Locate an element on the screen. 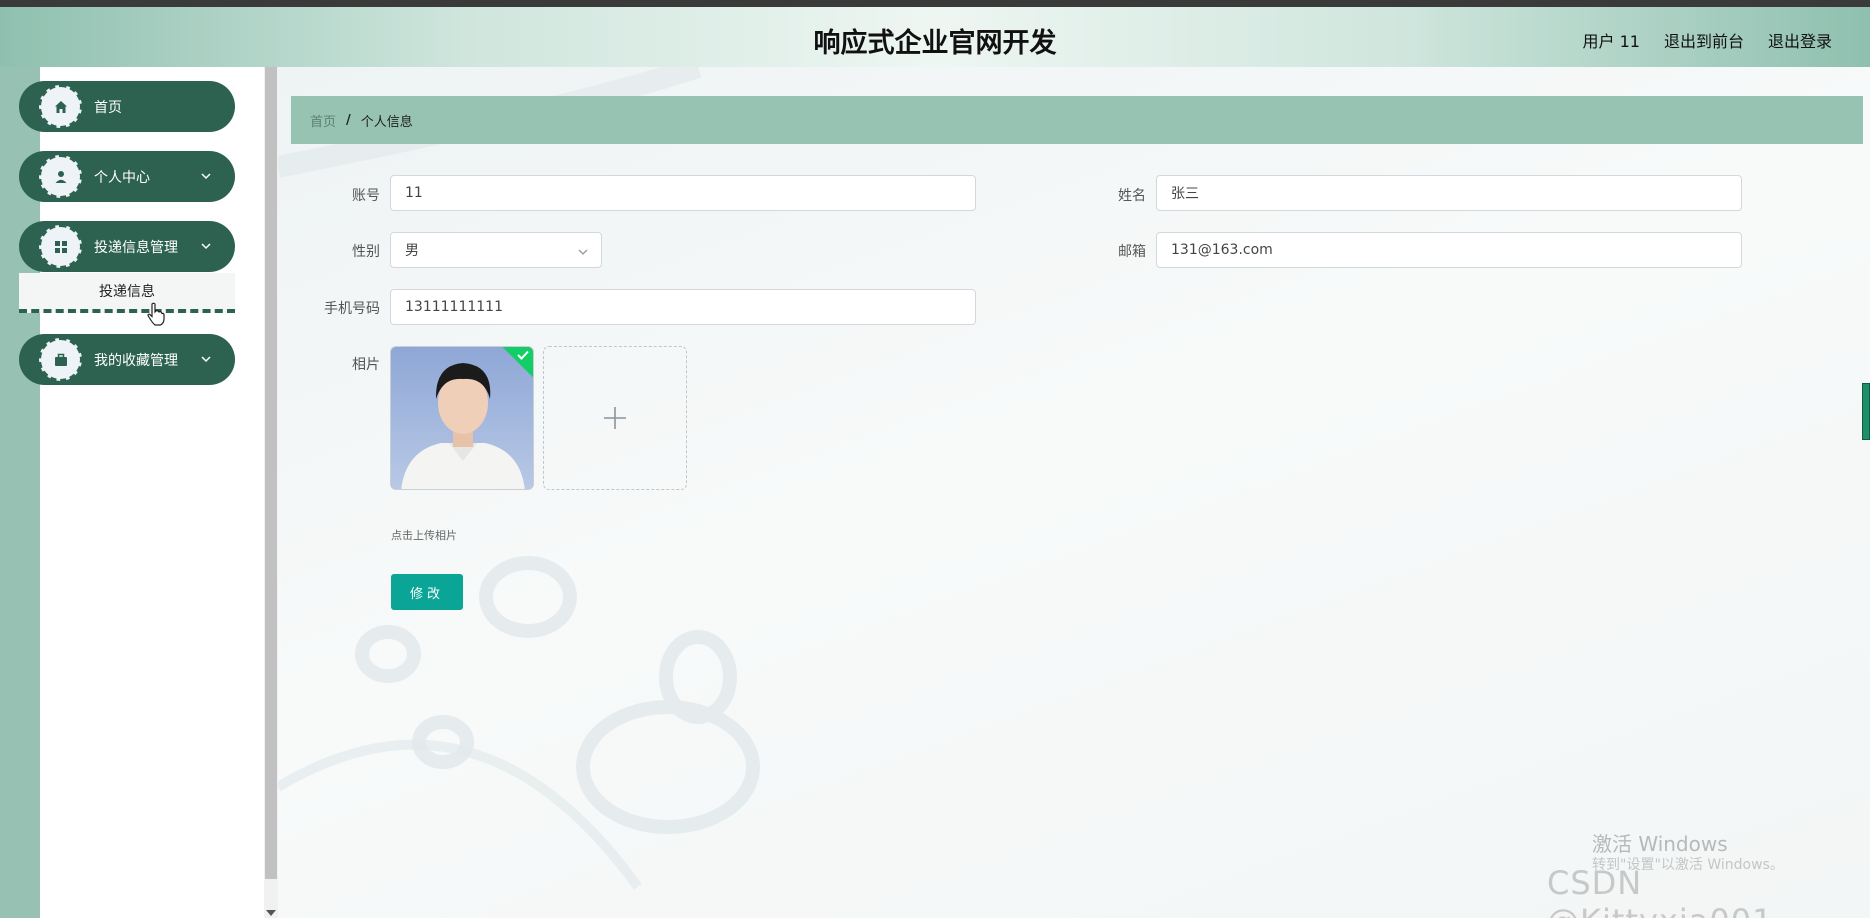  sidebar-scrollbar is located at coordinates (271, 492).